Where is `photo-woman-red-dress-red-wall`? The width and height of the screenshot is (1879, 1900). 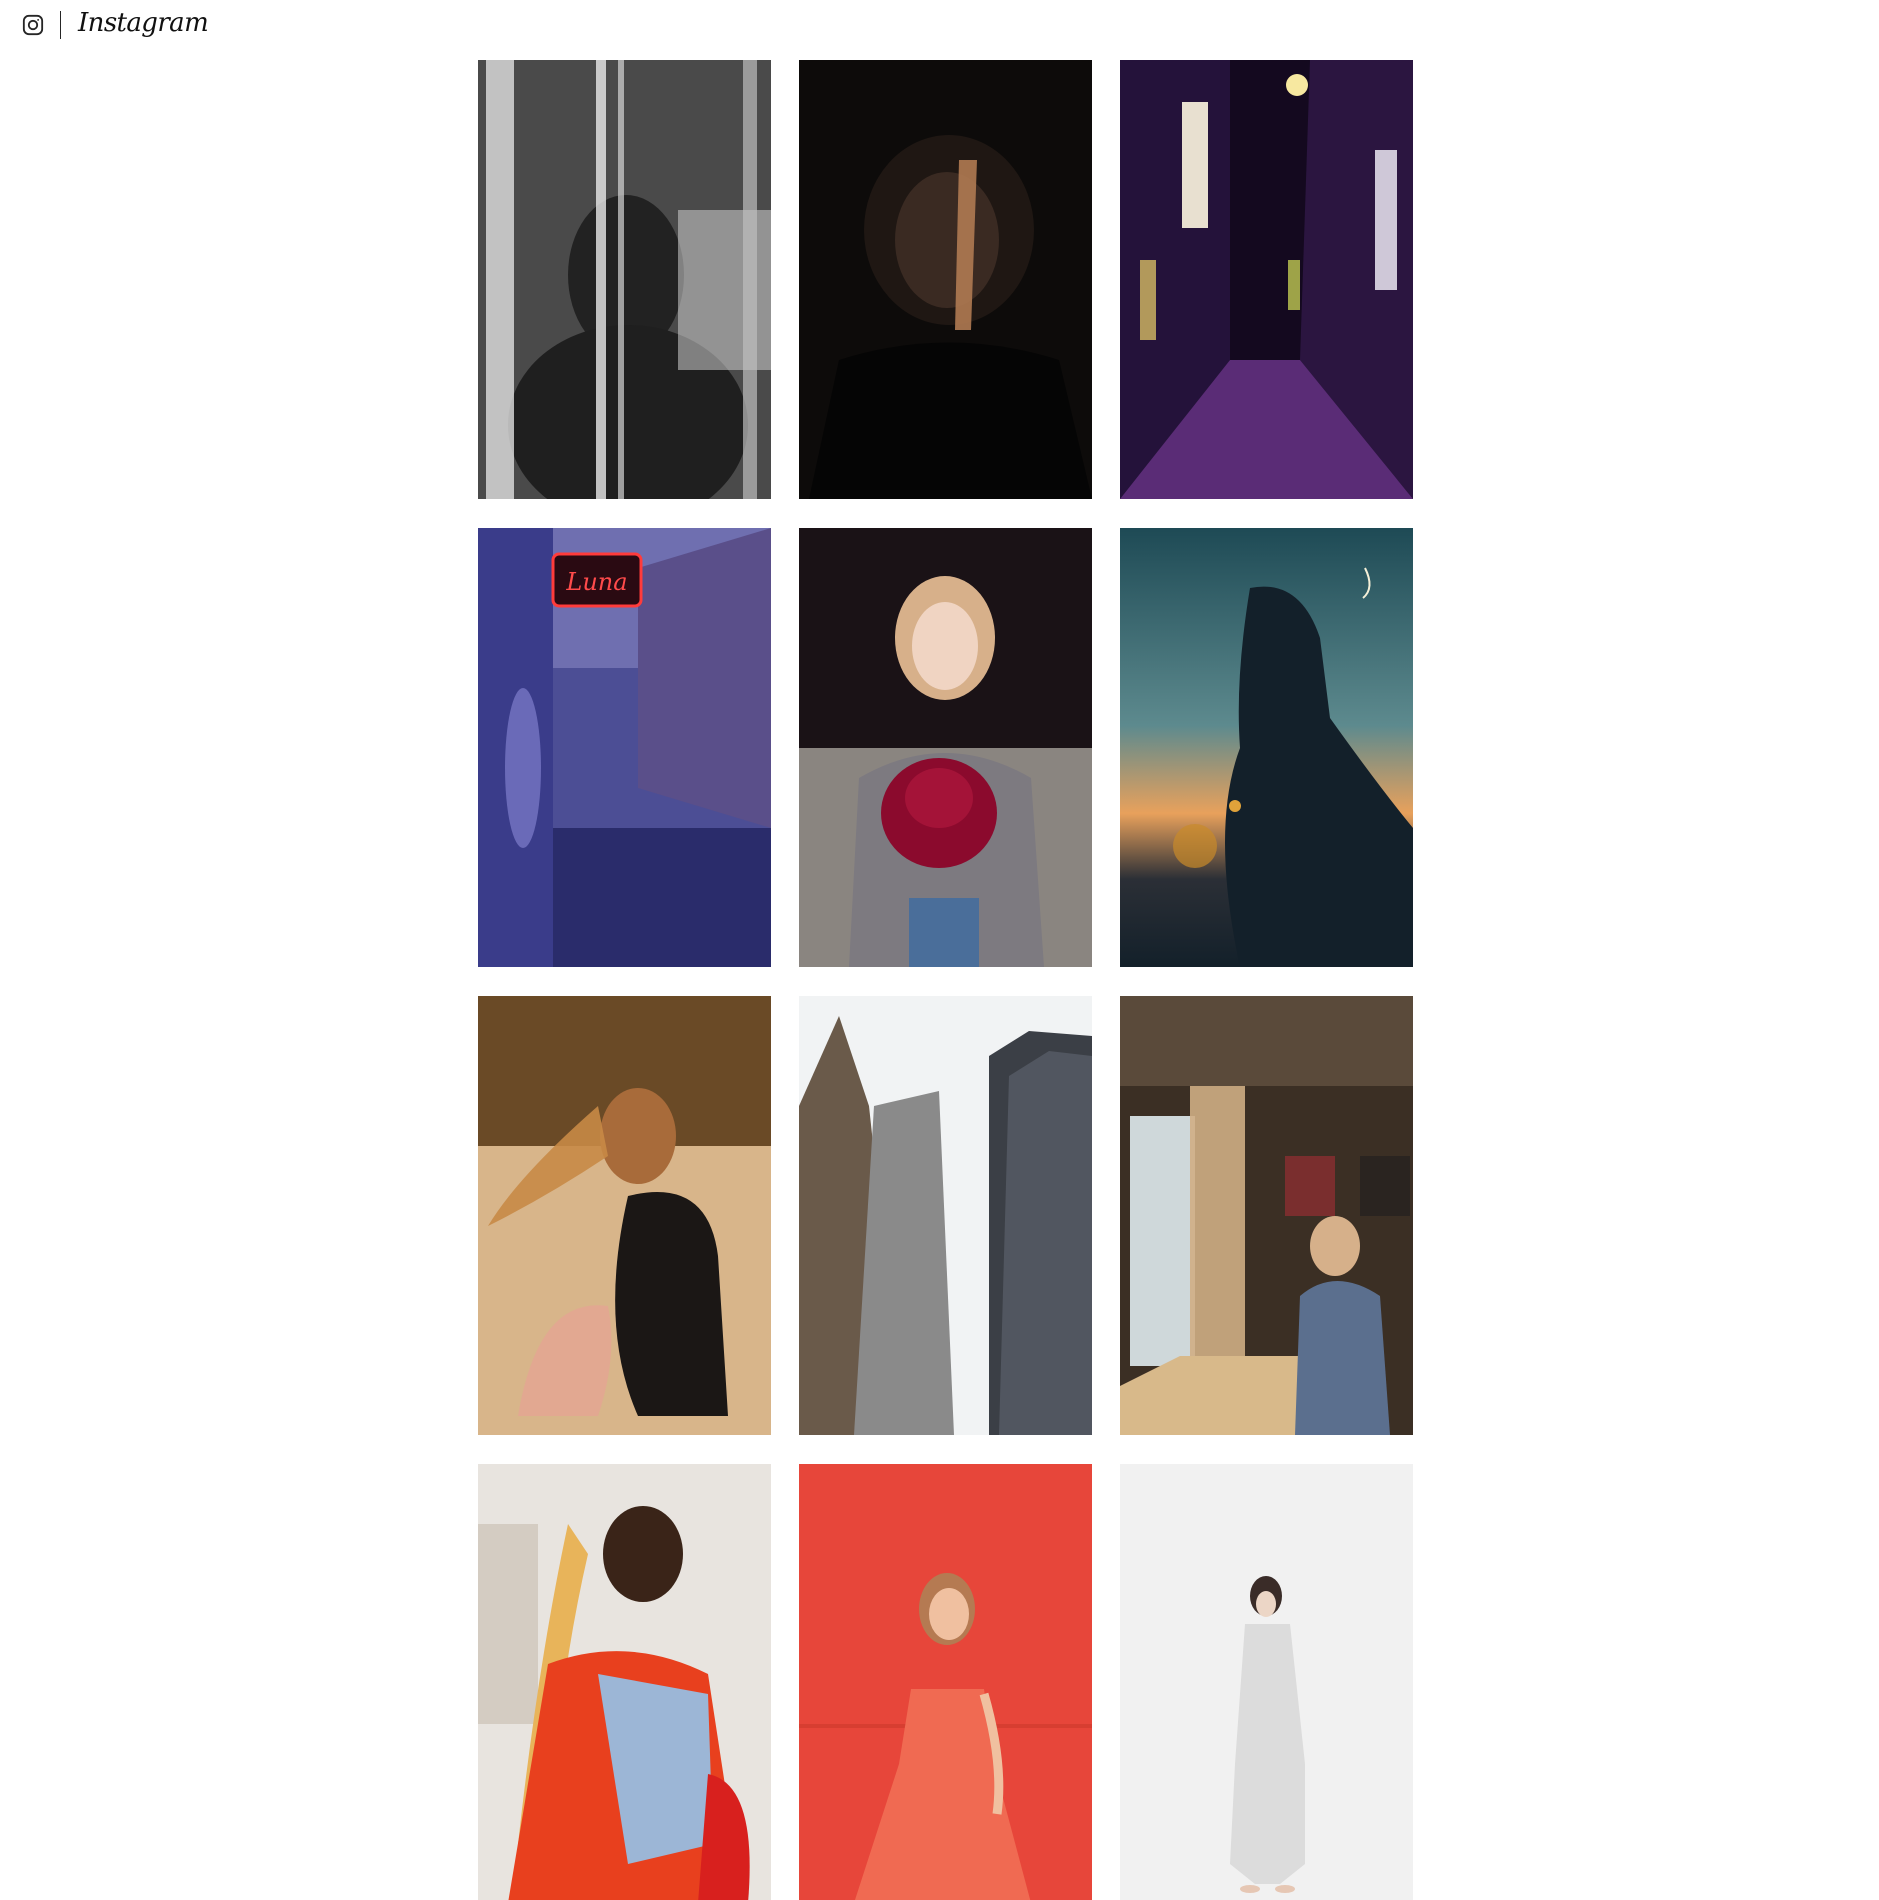
photo-woman-red-dress-red-wall is located at coordinates (945, 1682).